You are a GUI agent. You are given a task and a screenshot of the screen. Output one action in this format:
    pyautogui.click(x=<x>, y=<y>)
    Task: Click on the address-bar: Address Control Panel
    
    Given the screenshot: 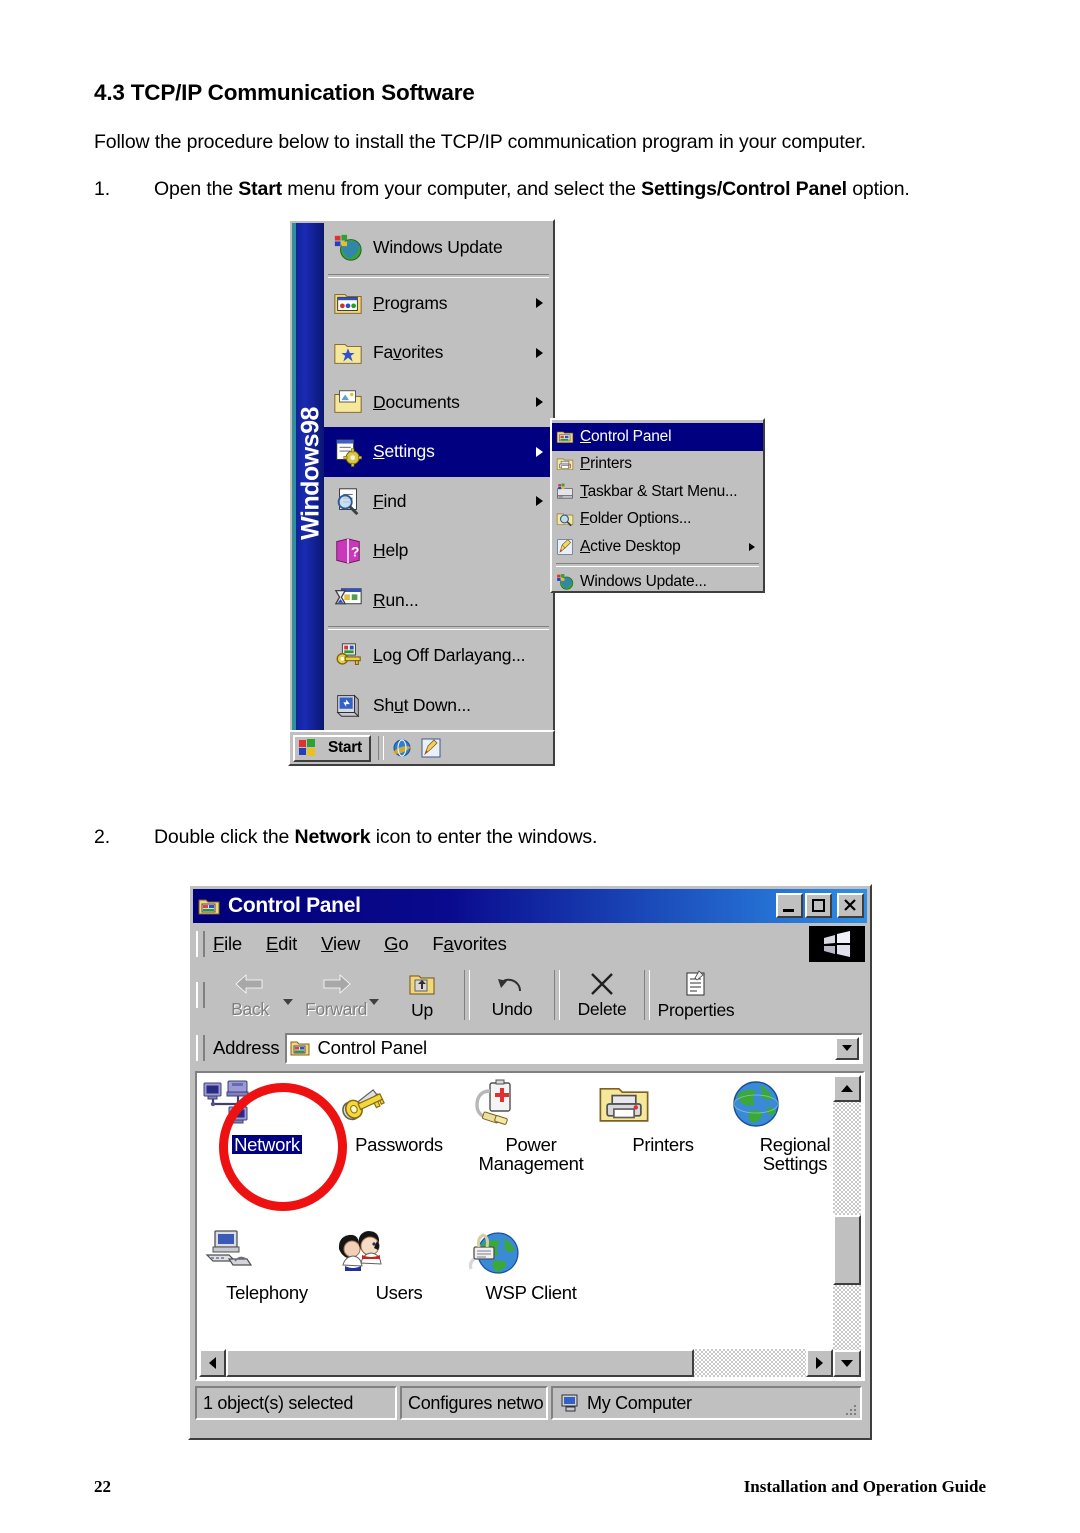 What is the action you would take?
    pyautogui.click(x=530, y=1048)
    